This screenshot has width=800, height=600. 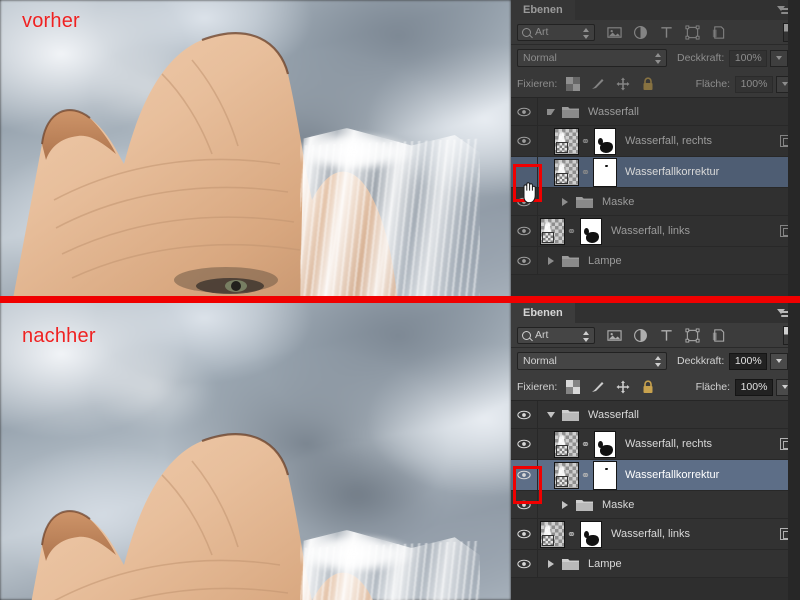 What do you see at coordinates (598, 387) in the screenshot?
I see `lock-image-icon-after` at bounding box center [598, 387].